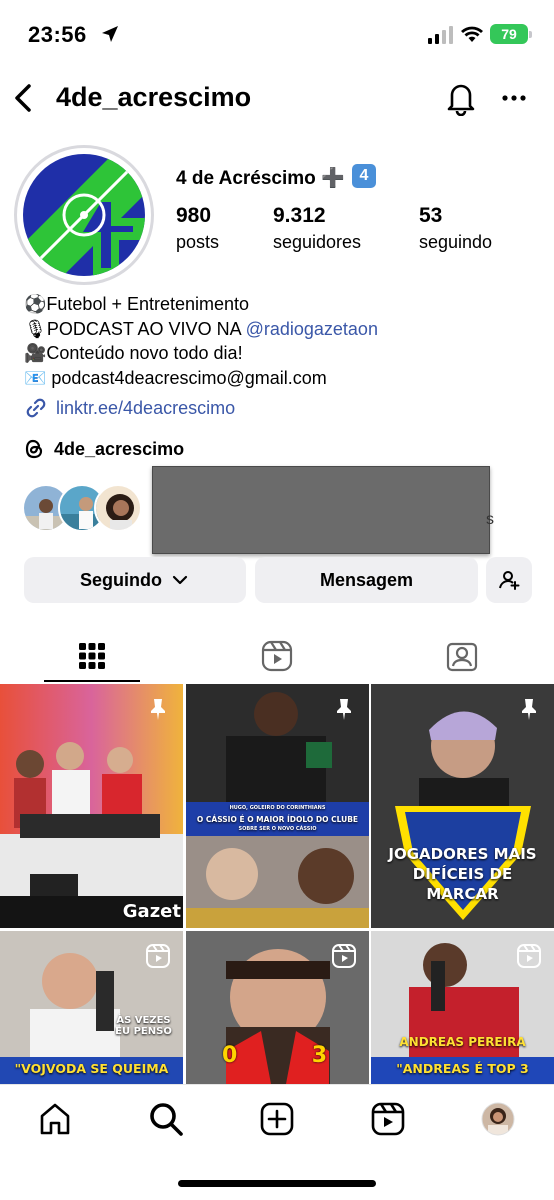  I want to click on post-thumbnail: 0 3, so click(277, 1007).